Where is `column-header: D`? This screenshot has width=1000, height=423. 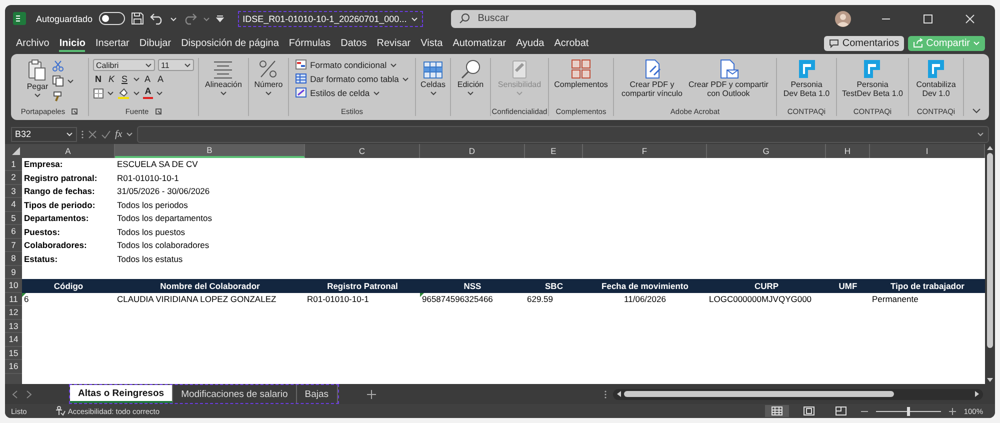
column-header: D is located at coordinates (472, 151).